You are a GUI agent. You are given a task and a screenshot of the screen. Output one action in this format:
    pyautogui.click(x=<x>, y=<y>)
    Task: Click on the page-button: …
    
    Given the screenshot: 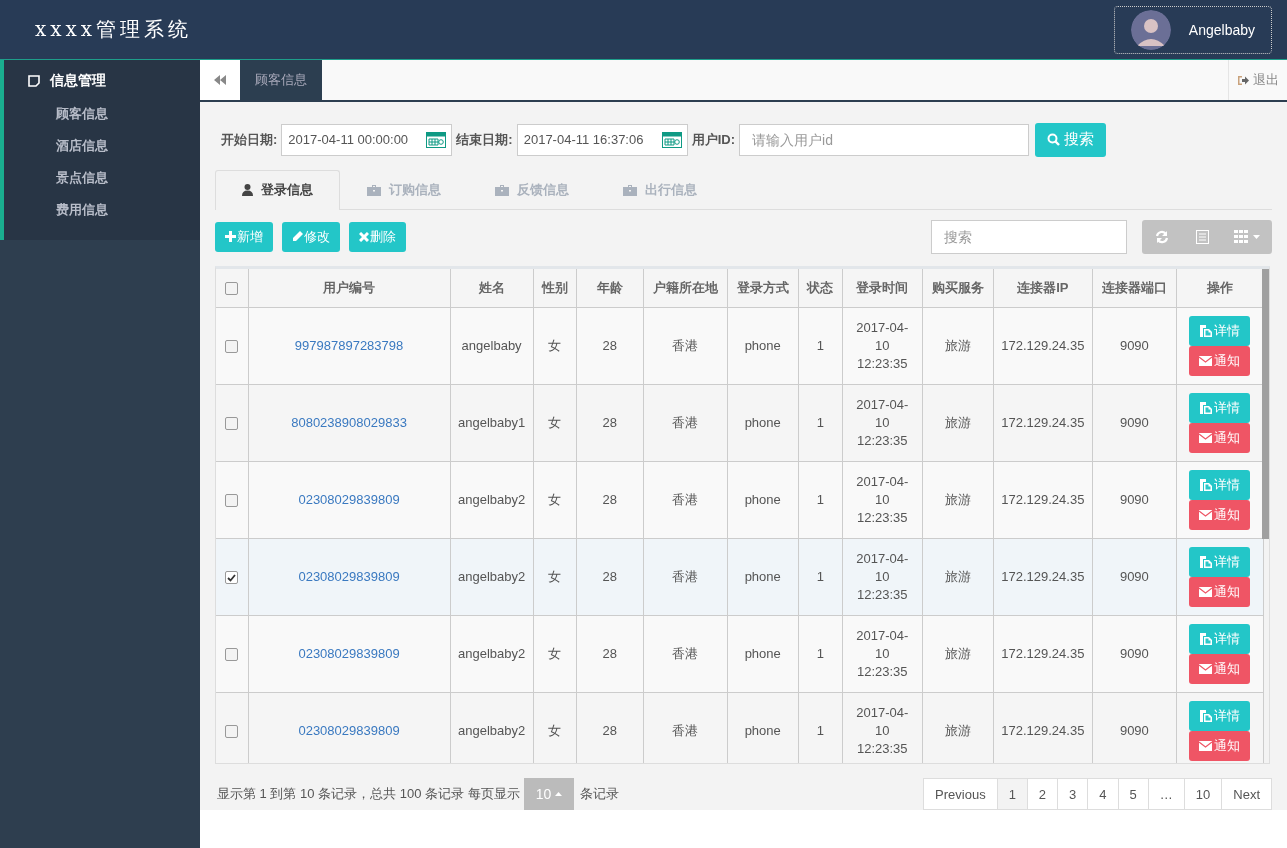 What is the action you would take?
    pyautogui.click(x=1166, y=794)
    